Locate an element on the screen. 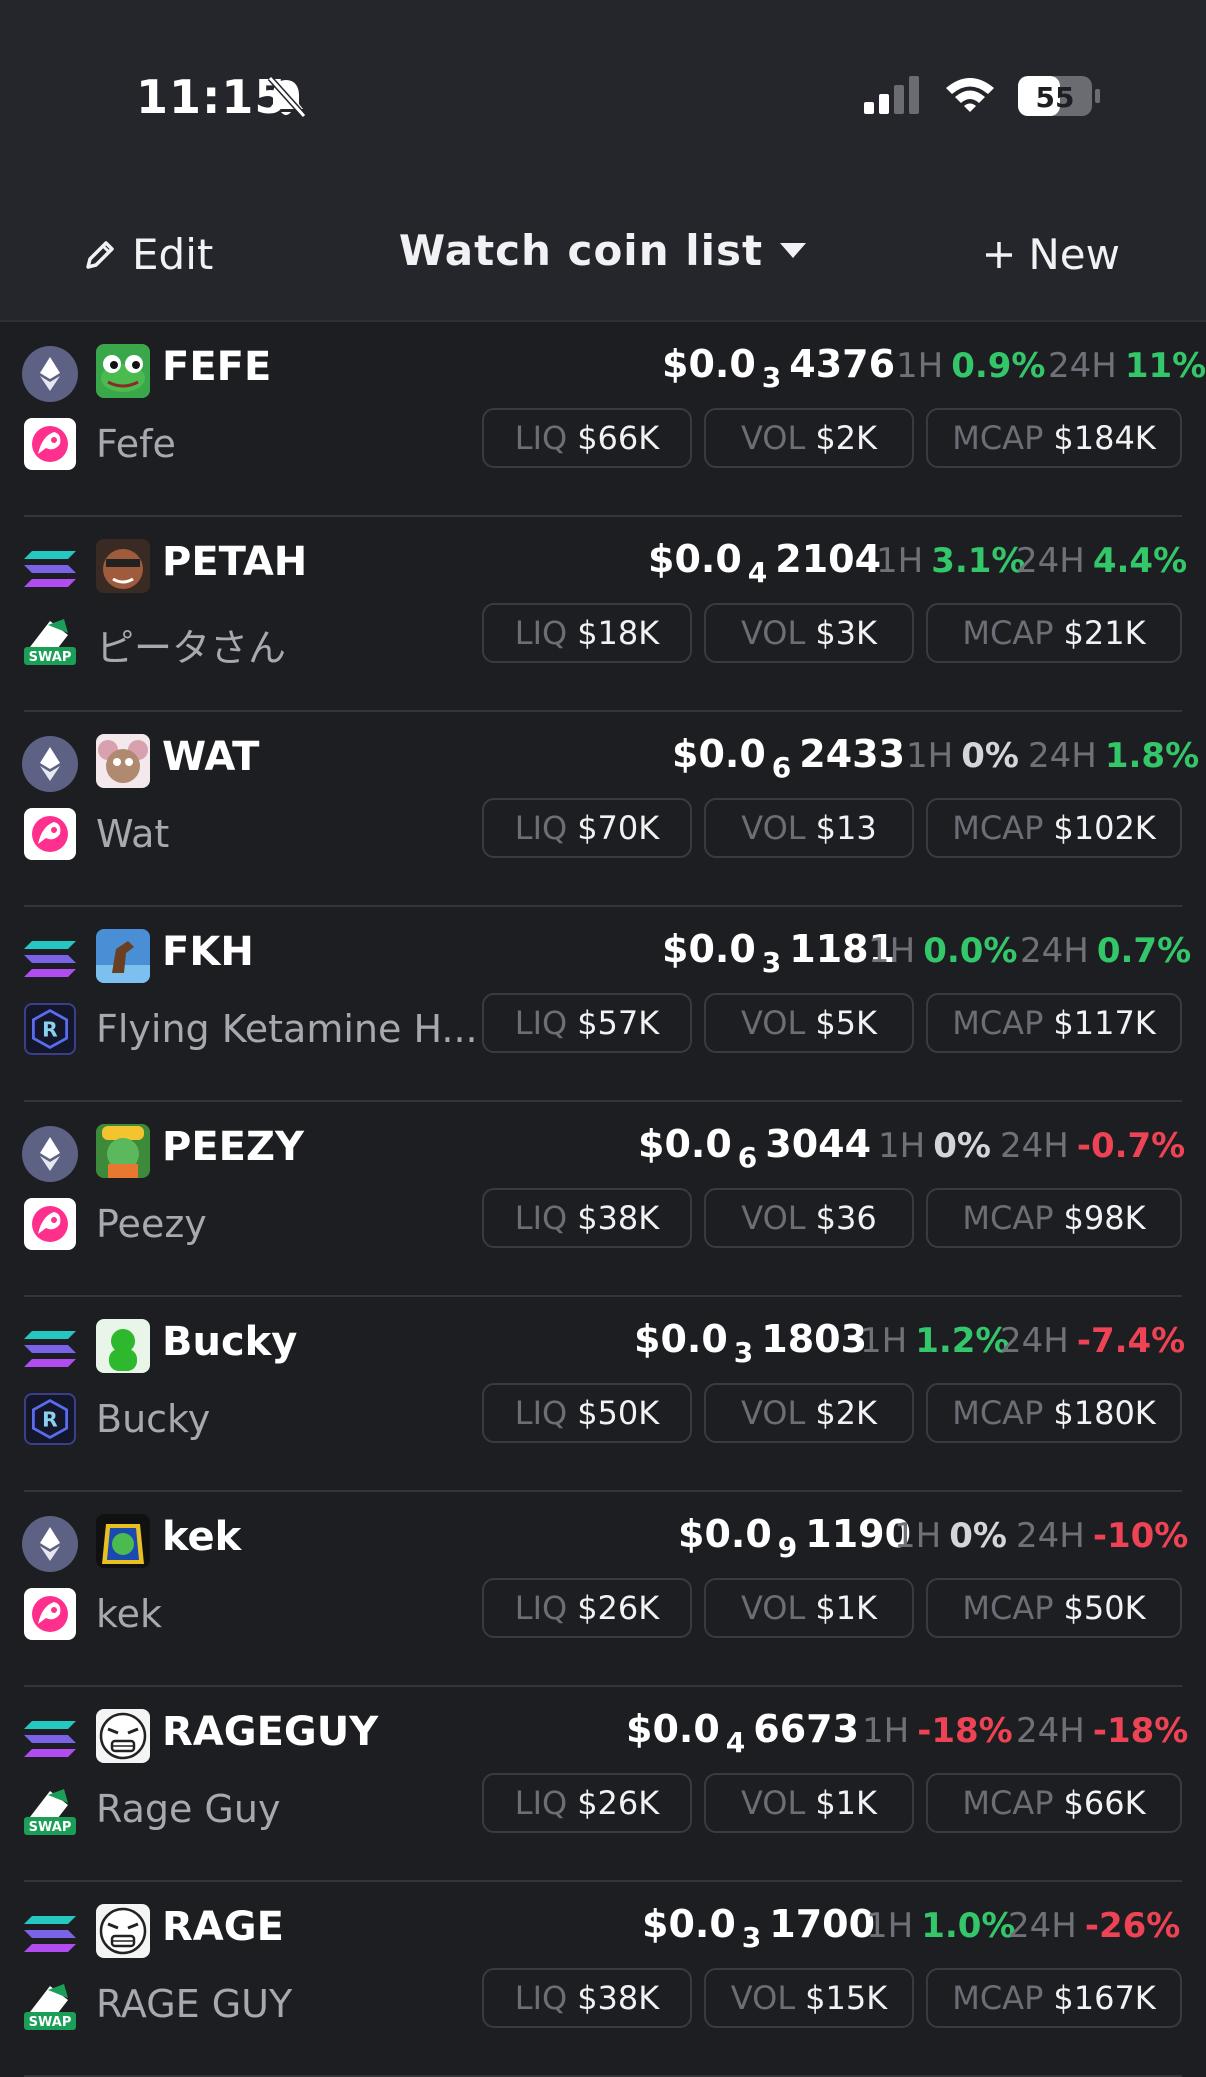  ethereum-icon is located at coordinates (50, 764).